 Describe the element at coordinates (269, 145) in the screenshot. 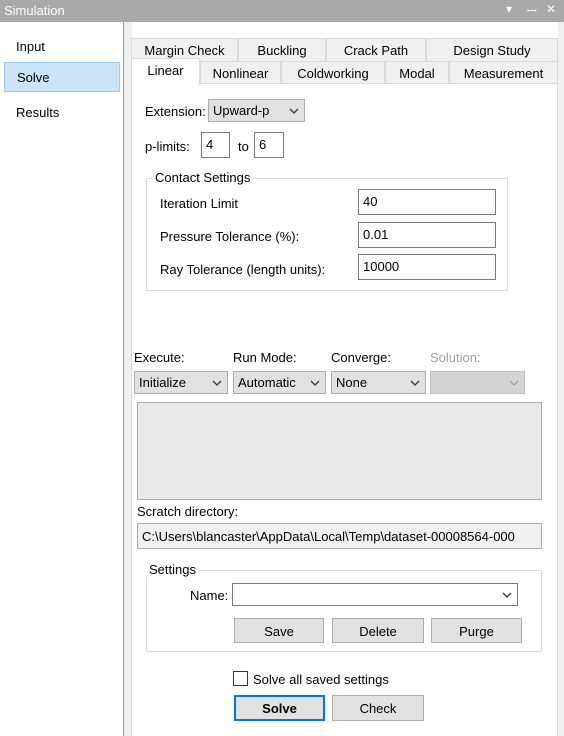

I see `plimits-to-input: 6` at that location.